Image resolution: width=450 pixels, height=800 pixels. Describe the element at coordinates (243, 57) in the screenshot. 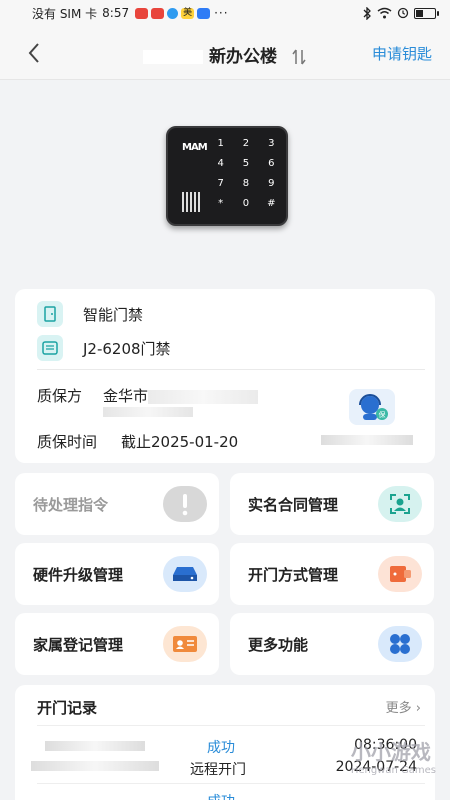

I see `page-title-text: 新办公楼` at that location.